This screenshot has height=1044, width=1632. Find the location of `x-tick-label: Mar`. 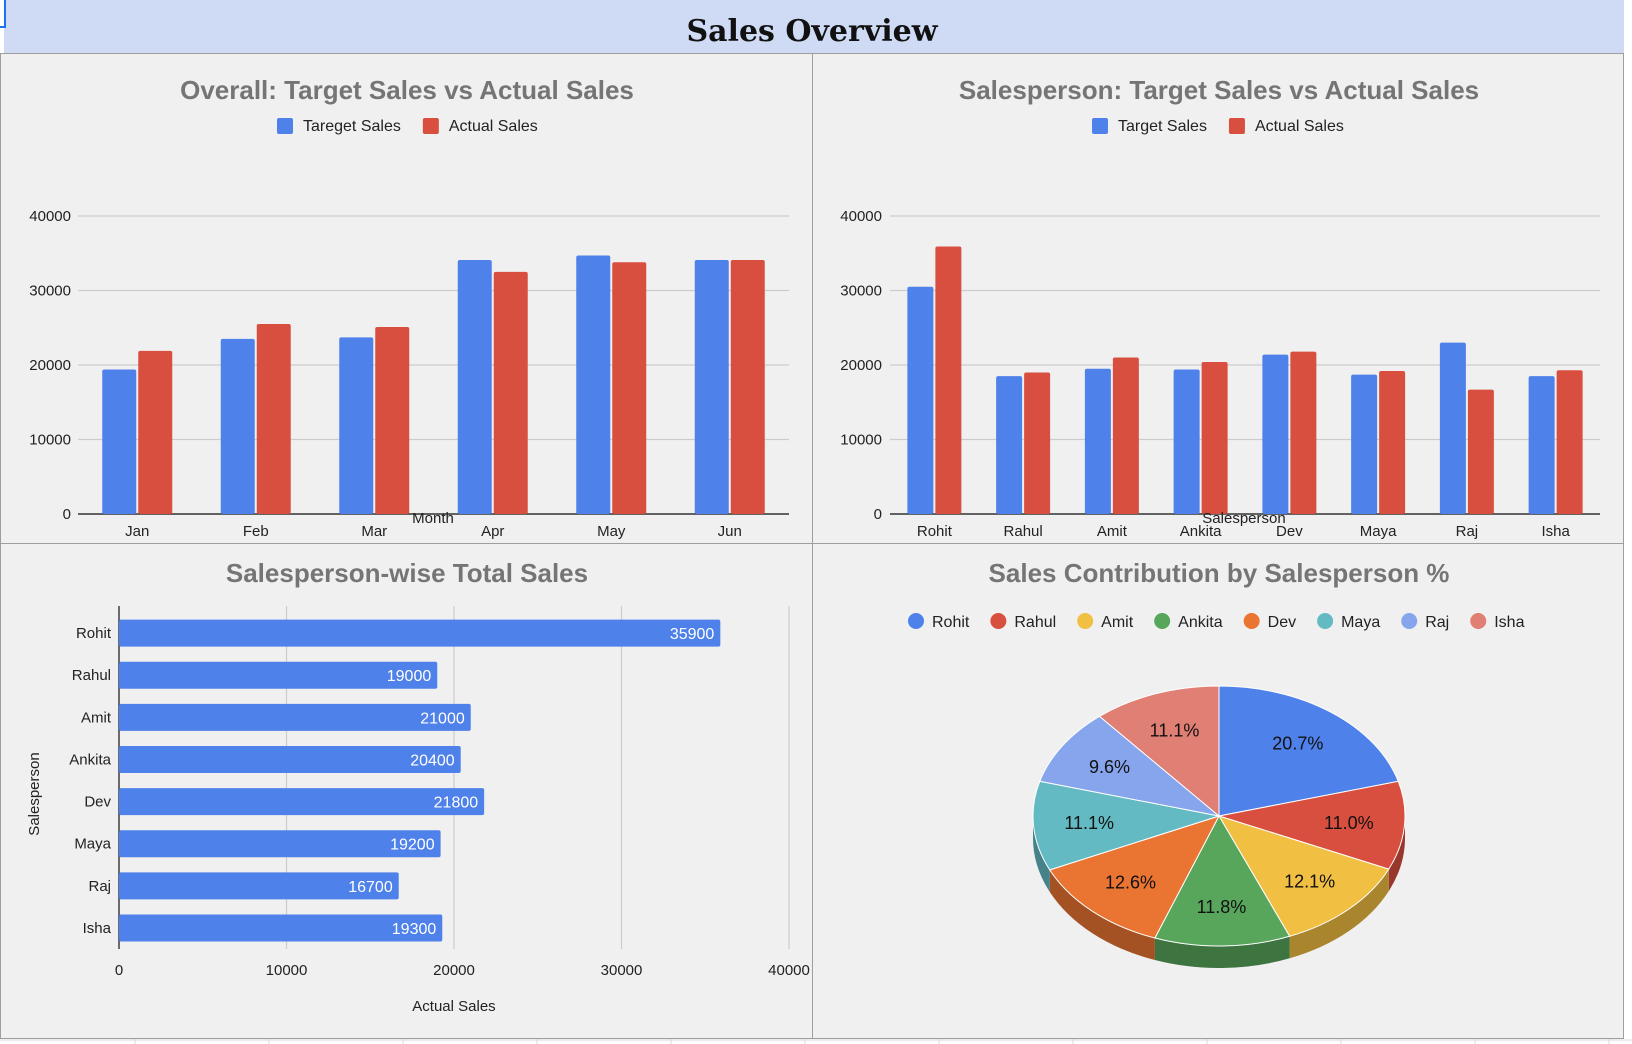

x-tick-label: Mar is located at coordinates (374, 531).